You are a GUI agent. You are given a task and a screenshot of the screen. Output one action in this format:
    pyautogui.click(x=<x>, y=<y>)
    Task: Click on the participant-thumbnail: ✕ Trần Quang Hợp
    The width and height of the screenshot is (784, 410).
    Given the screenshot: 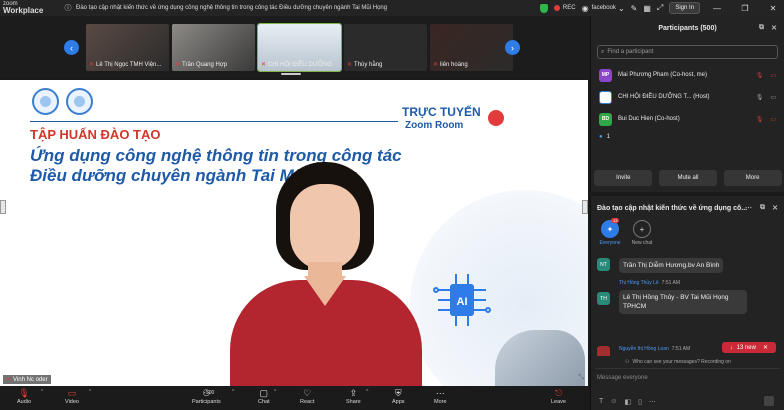 What is the action you would take?
    pyautogui.click(x=213, y=47)
    